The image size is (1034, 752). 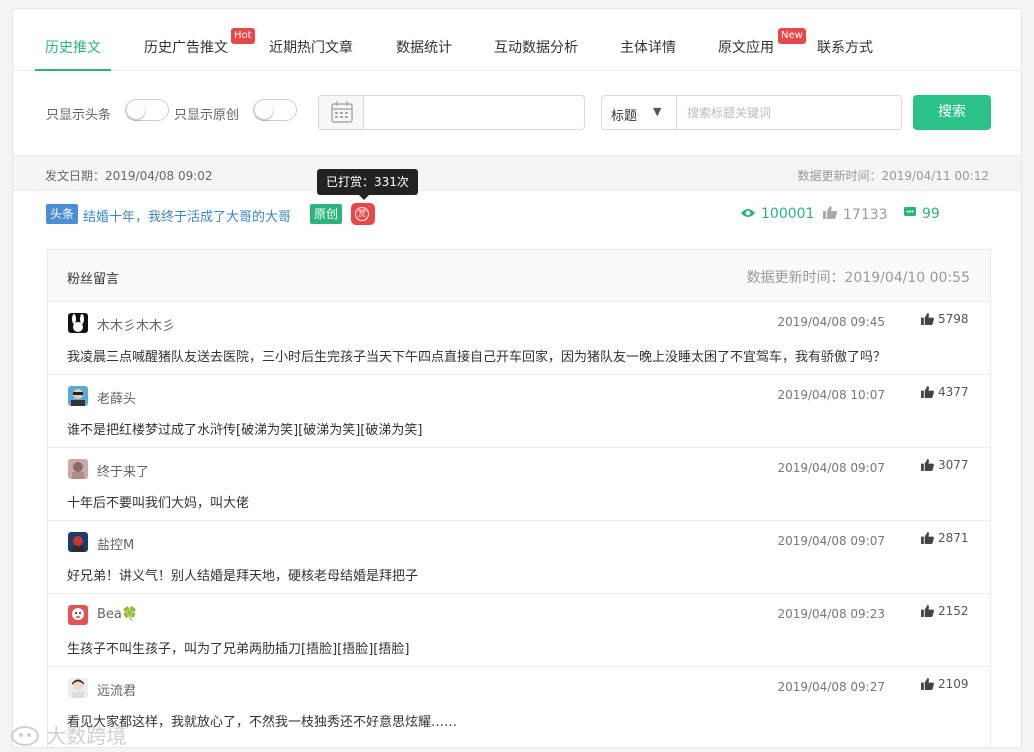 What do you see at coordinates (624, 116) in the screenshot?
I see `select-value: 标题` at bounding box center [624, 116].